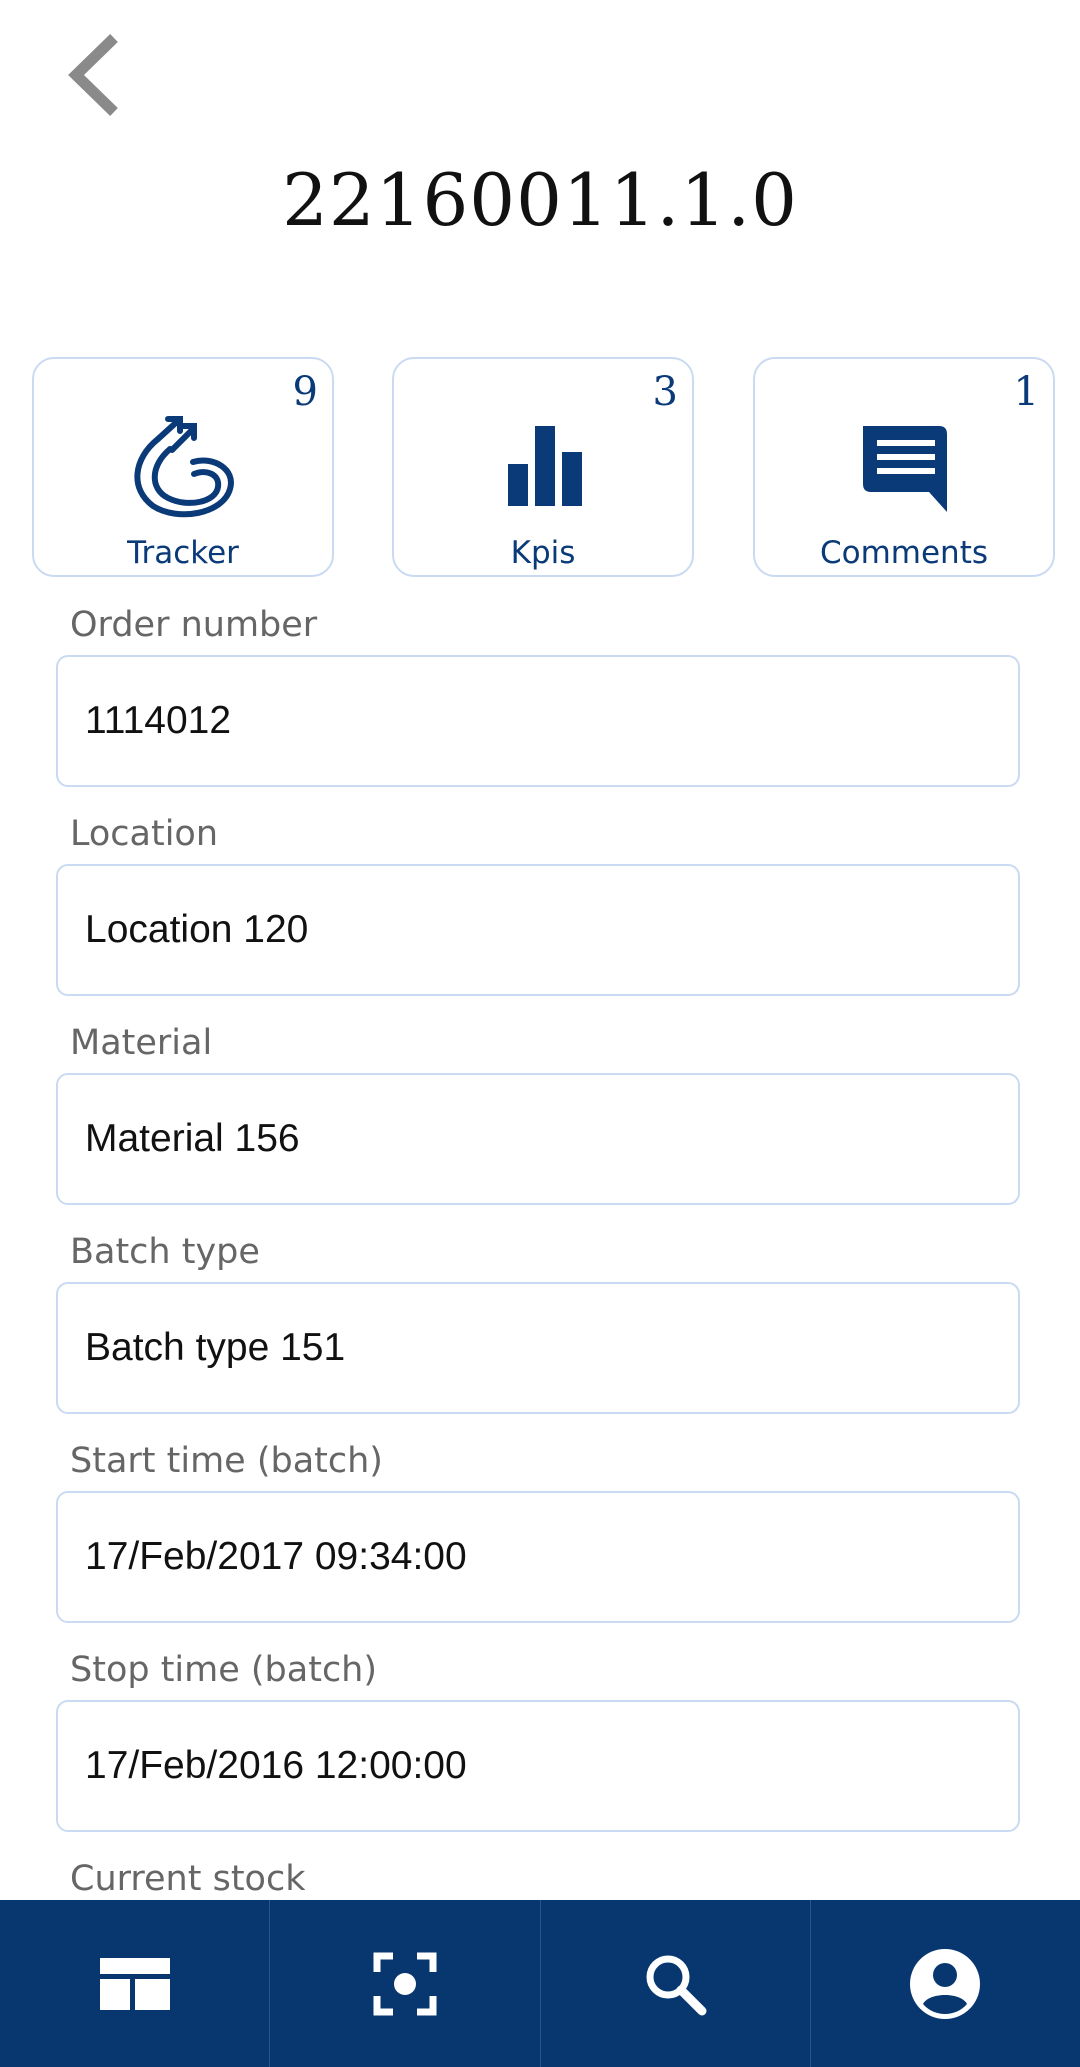  I want to click on kpis-count-badge: 3, so click(665, 392).